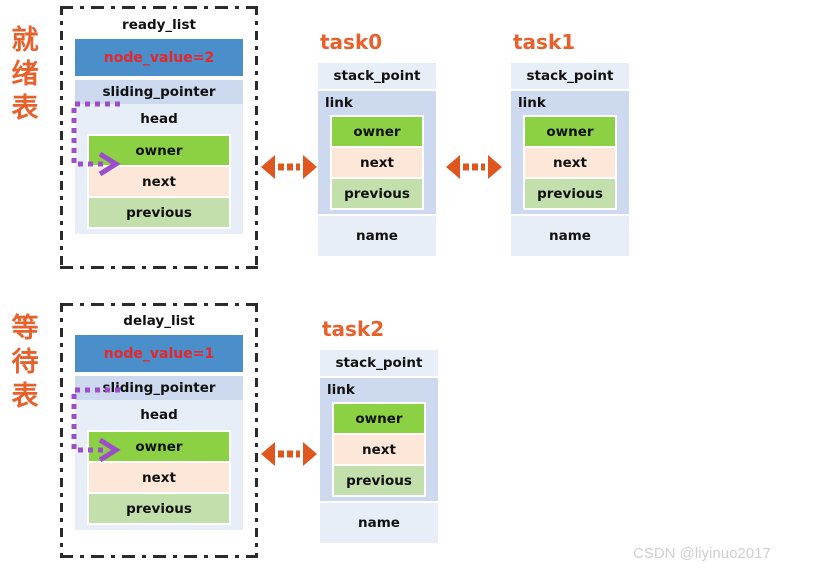 The image size is (818, 576). I want to click on cn-char: 等, so click(25, 328).